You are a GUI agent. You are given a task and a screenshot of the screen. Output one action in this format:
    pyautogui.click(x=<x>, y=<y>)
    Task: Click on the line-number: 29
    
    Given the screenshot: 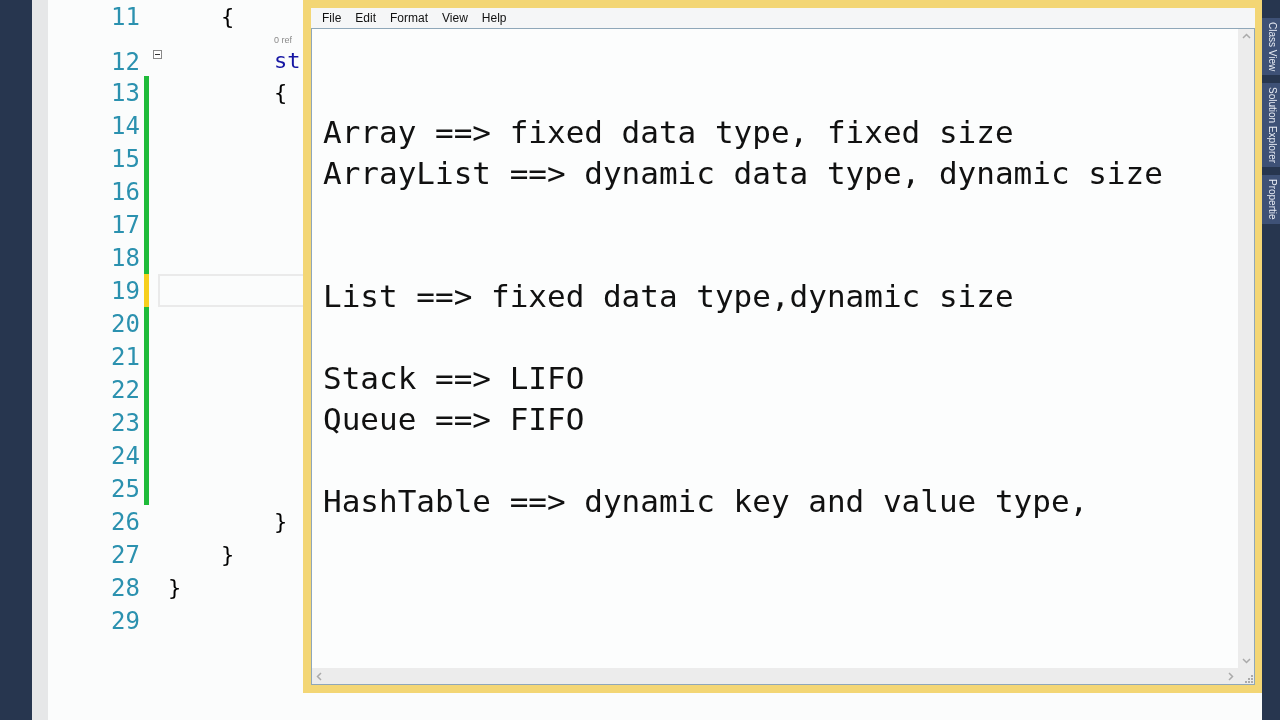 What is the action you would take?
    pyautogui.click(x=125, y=620)
    